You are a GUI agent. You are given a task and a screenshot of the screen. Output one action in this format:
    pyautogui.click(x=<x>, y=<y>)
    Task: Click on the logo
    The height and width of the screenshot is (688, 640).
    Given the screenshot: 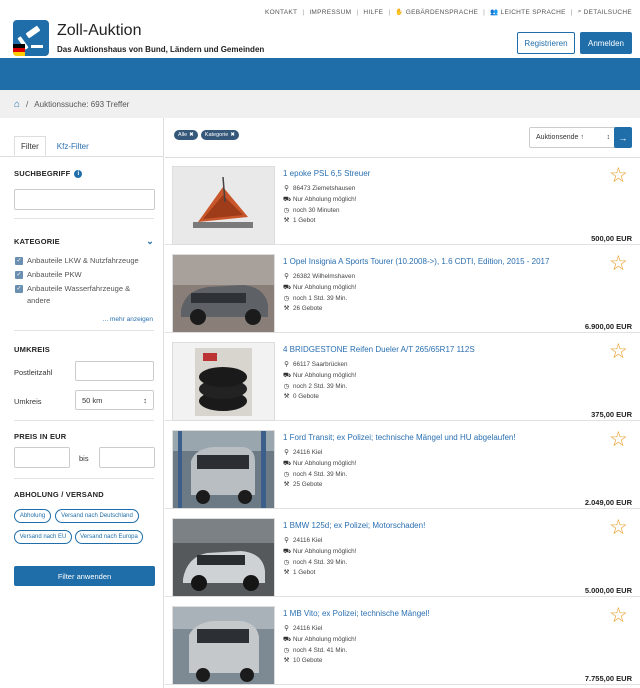 What is the action you would take?
    pyautogui.click(x=31, y=38)
    